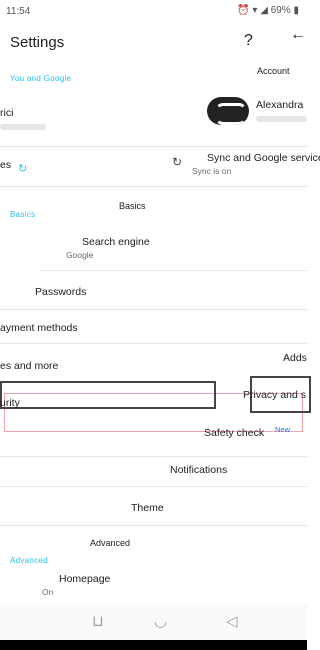  What do you see at coordinates (41, 78) in the screenshot?
I see `section-header-account: You and Google` at bounding box center [41, 78].